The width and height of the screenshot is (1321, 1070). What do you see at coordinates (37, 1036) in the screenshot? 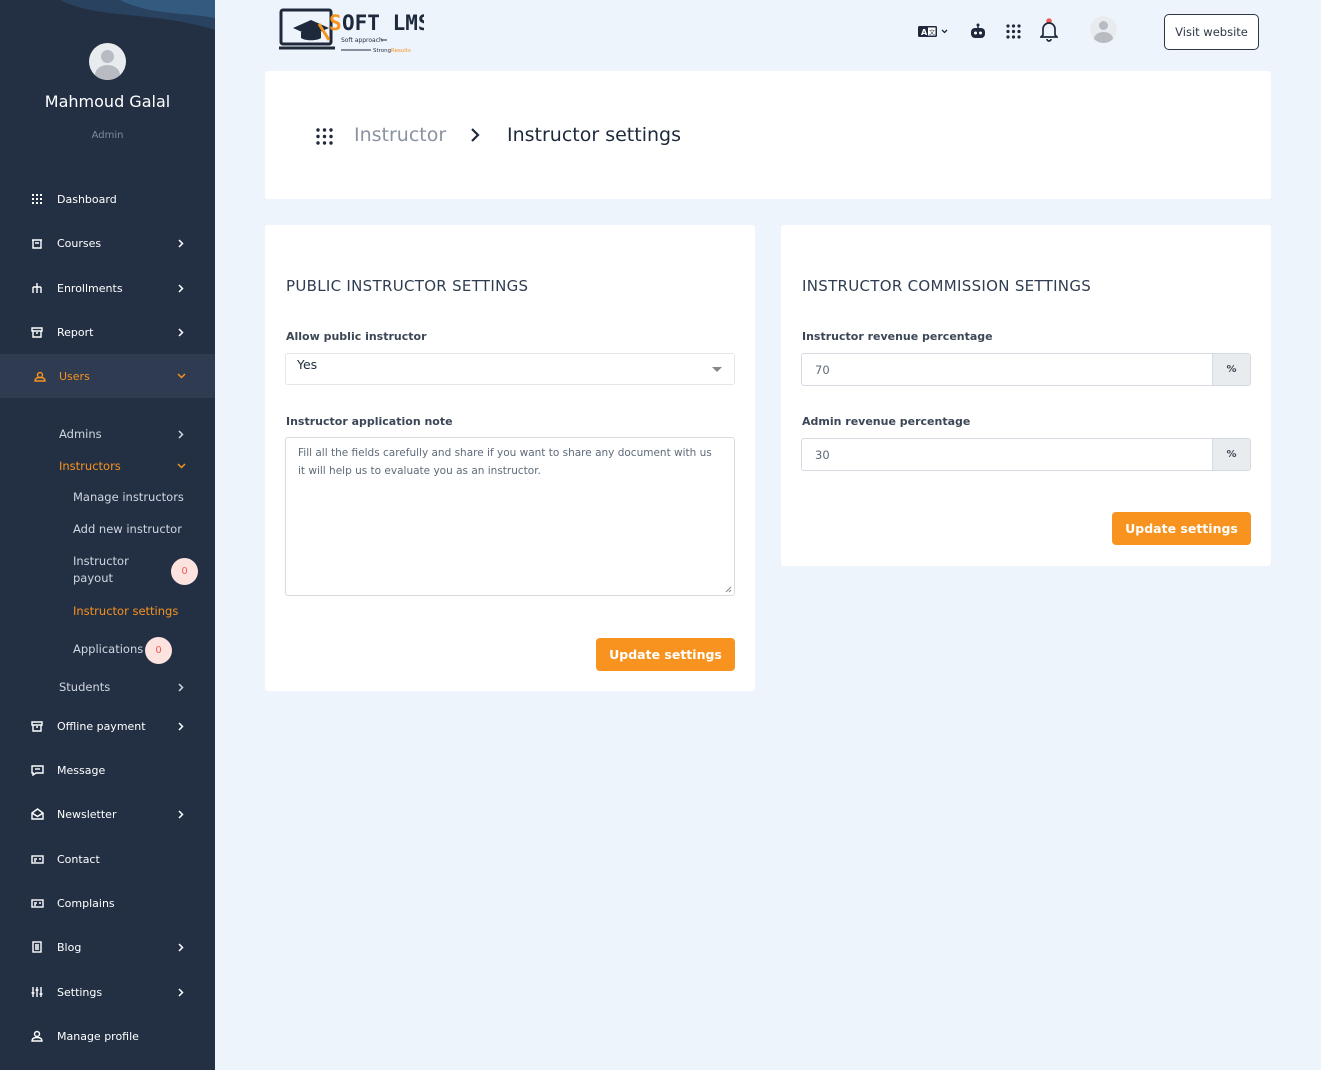
I see `profile-icon` at bounding box center [37, 1036].